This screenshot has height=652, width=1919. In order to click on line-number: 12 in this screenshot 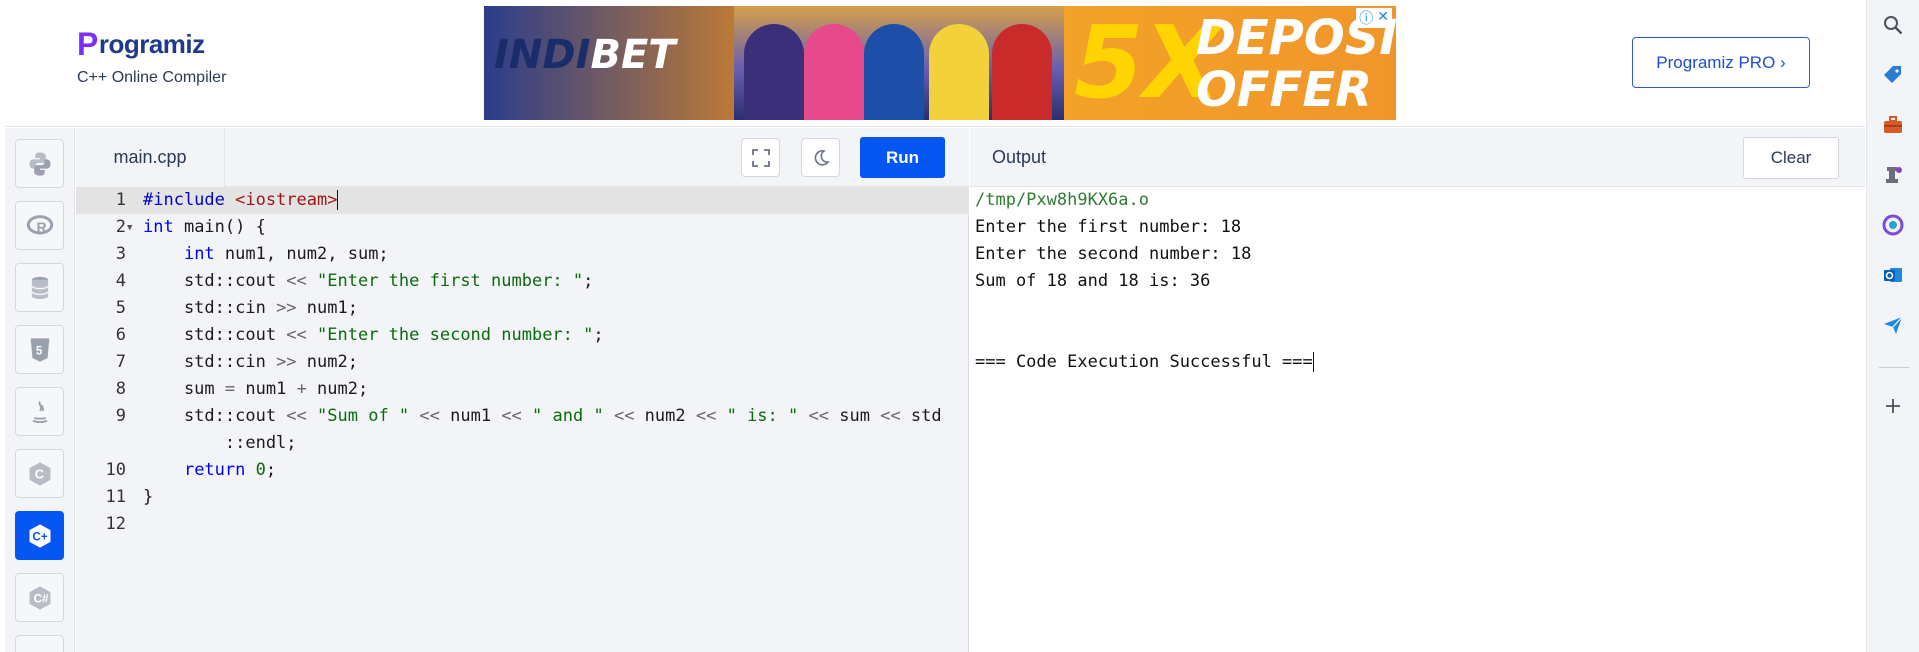, I will do `click(115, 524)`.